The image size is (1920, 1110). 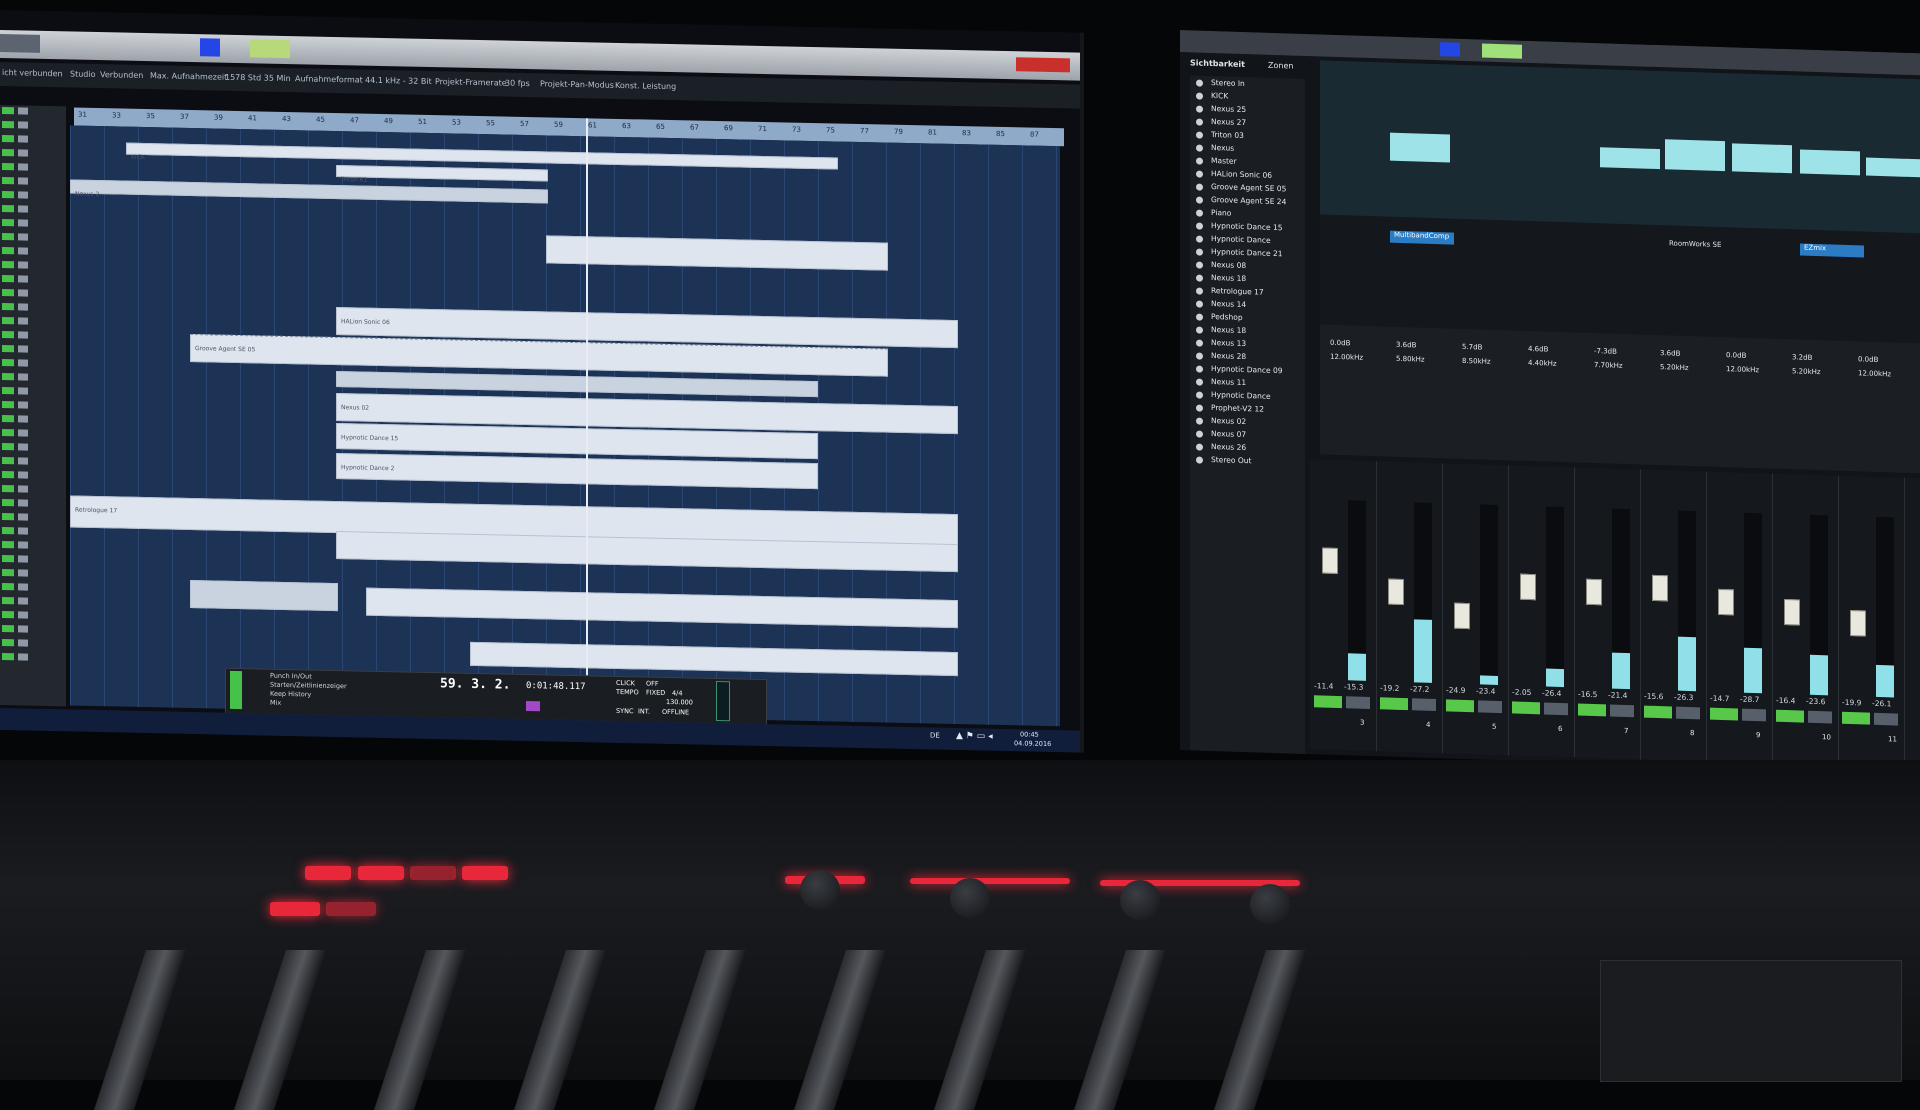 What do you see at coordinates (482, 156) in the screenshot?
I see `region-kick: KICK` at bounding box center [482, 156].